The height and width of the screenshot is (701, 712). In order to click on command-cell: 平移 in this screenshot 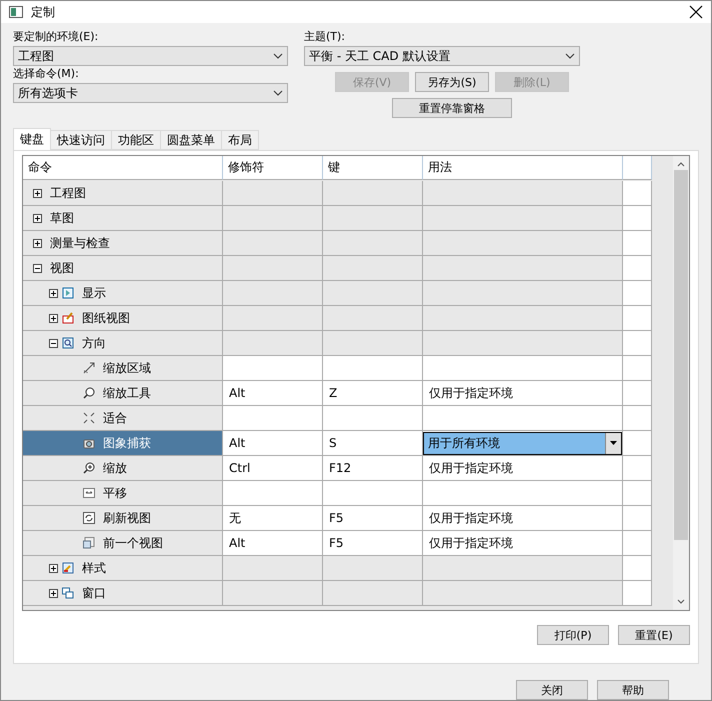, I will do `click(123, 493)`.